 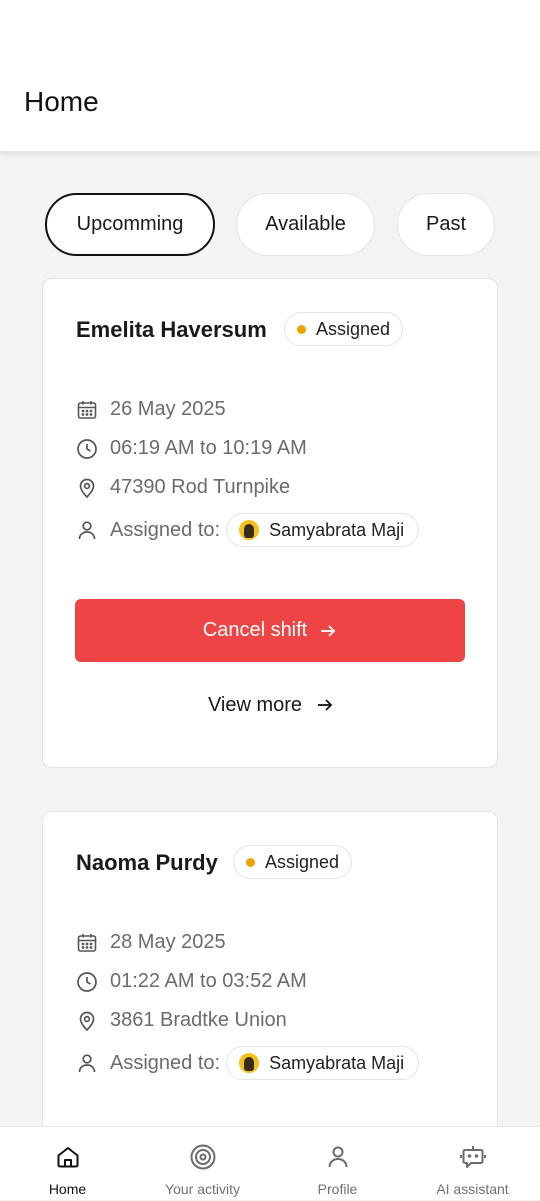 I want to click on address-row: 3861 Bradtke Union, so click(x=181, y=1020).